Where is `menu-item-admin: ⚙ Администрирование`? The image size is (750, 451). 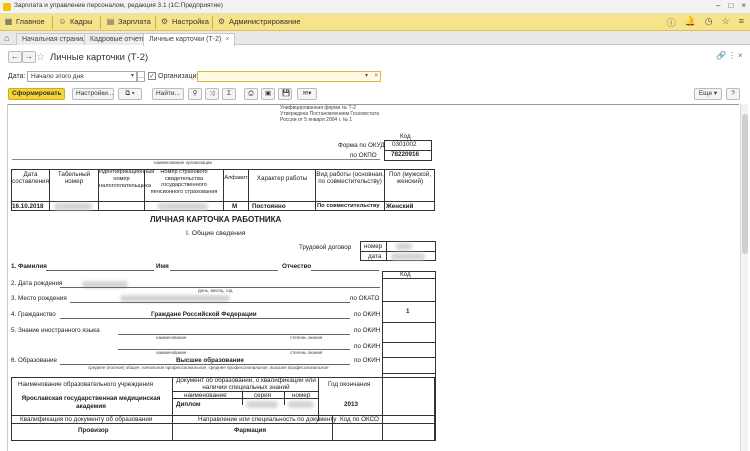 menu-item-admin: ⚙ Администрирование is located at coordinates (259, 21).